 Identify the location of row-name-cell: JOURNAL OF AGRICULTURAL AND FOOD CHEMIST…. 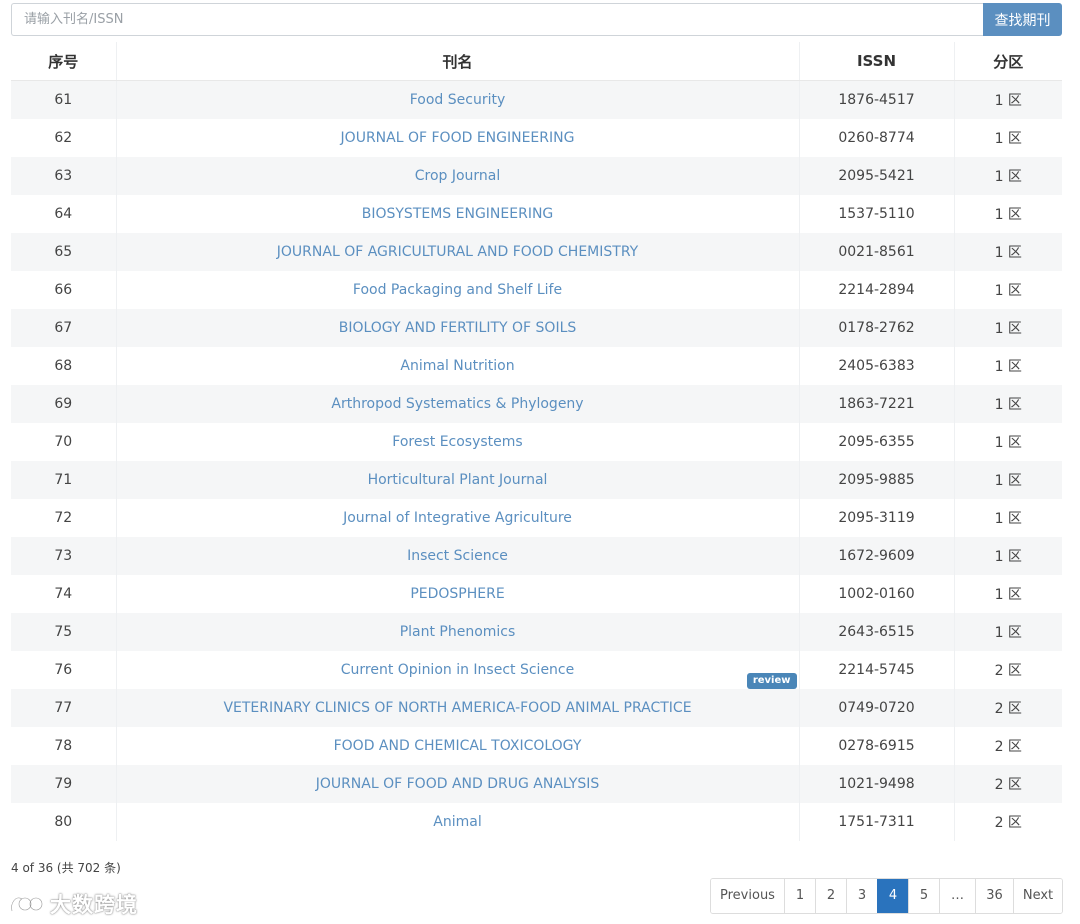
(457, 252).